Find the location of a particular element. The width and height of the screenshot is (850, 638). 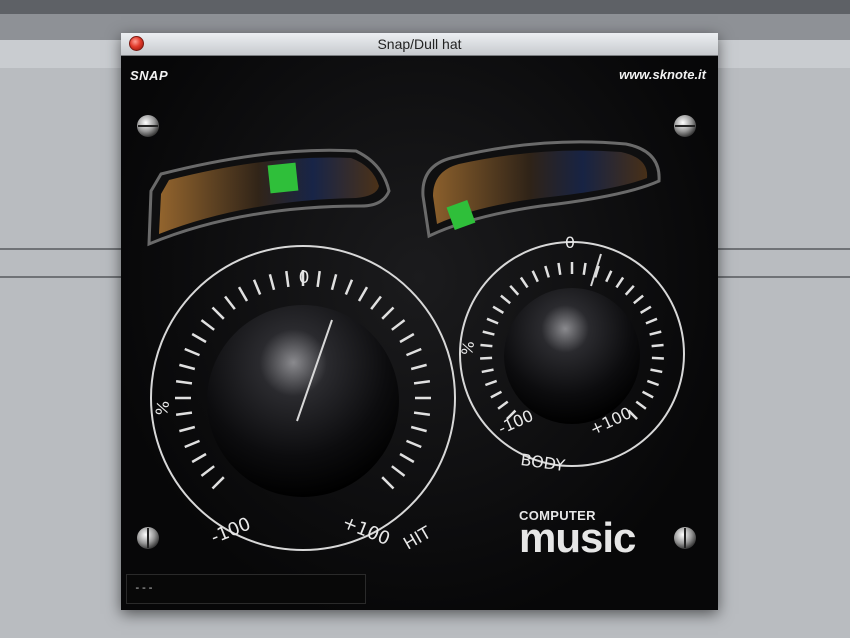

website-link: www.sknote.it is located at coordinates (662, 74).